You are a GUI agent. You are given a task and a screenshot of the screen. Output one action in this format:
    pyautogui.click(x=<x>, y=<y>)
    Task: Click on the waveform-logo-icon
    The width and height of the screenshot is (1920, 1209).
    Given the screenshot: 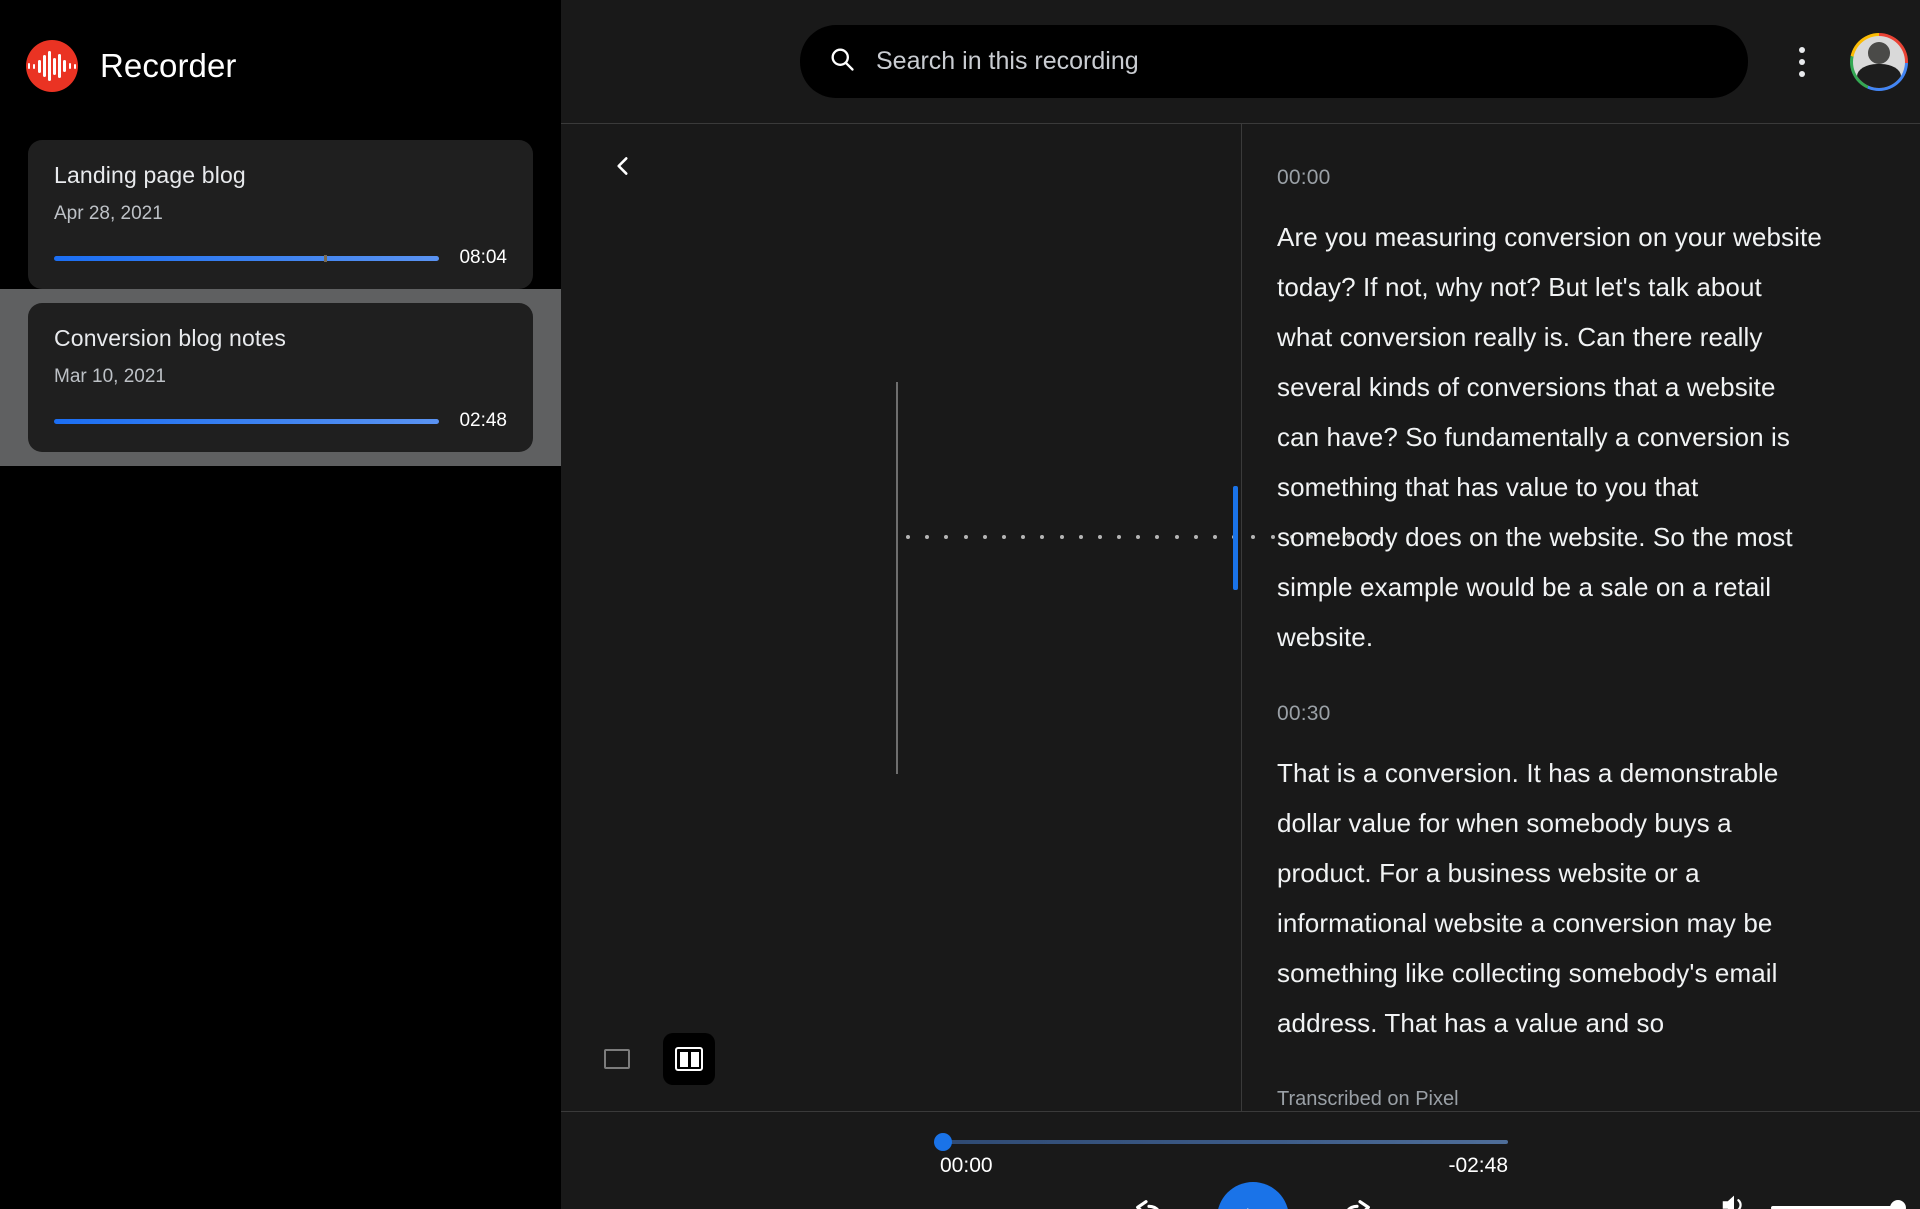 What is the action you would take?
    pyautogui.click(x=52, y=66)
    